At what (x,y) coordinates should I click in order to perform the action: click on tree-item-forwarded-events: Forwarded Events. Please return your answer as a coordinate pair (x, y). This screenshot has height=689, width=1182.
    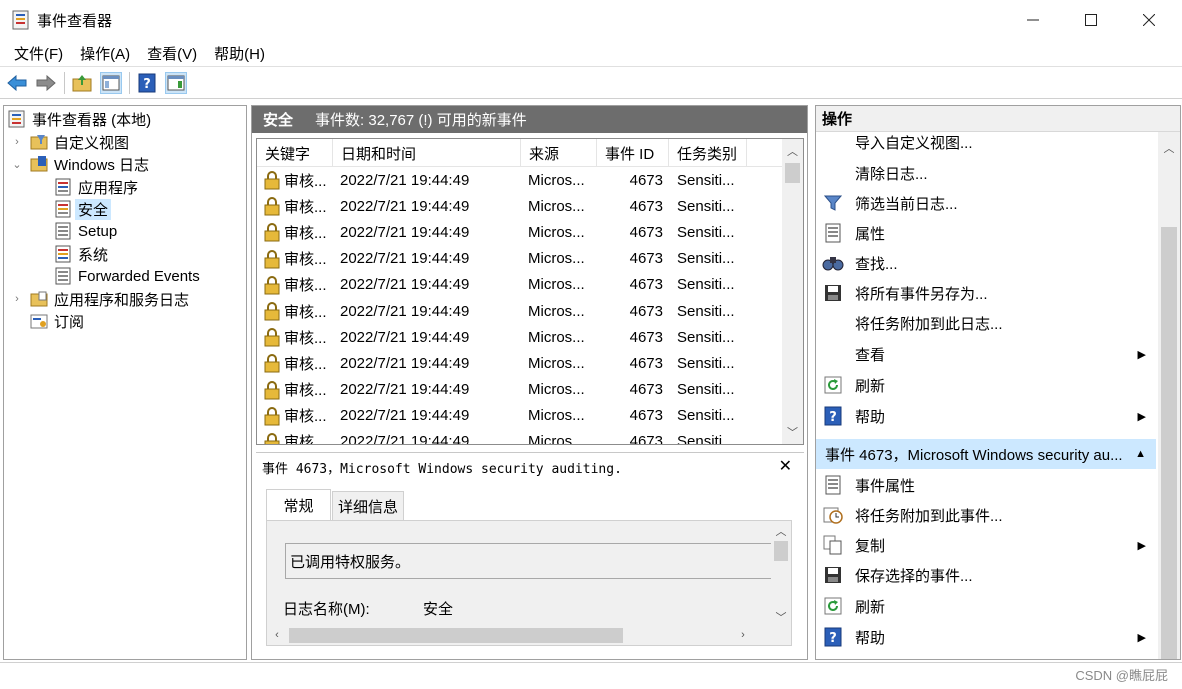
    Looking at the image, I should click on (127, 276).